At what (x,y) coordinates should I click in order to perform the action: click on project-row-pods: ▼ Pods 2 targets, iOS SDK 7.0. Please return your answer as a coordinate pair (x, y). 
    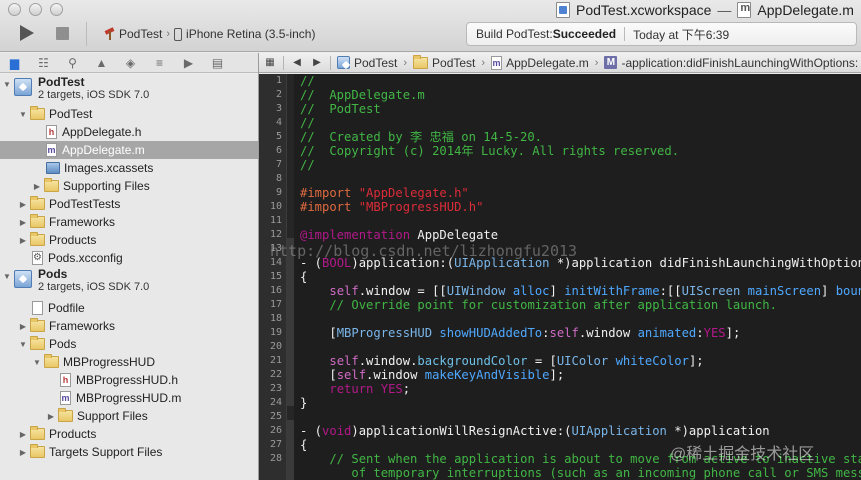
    Looking at the image, I should click on (129, 282).